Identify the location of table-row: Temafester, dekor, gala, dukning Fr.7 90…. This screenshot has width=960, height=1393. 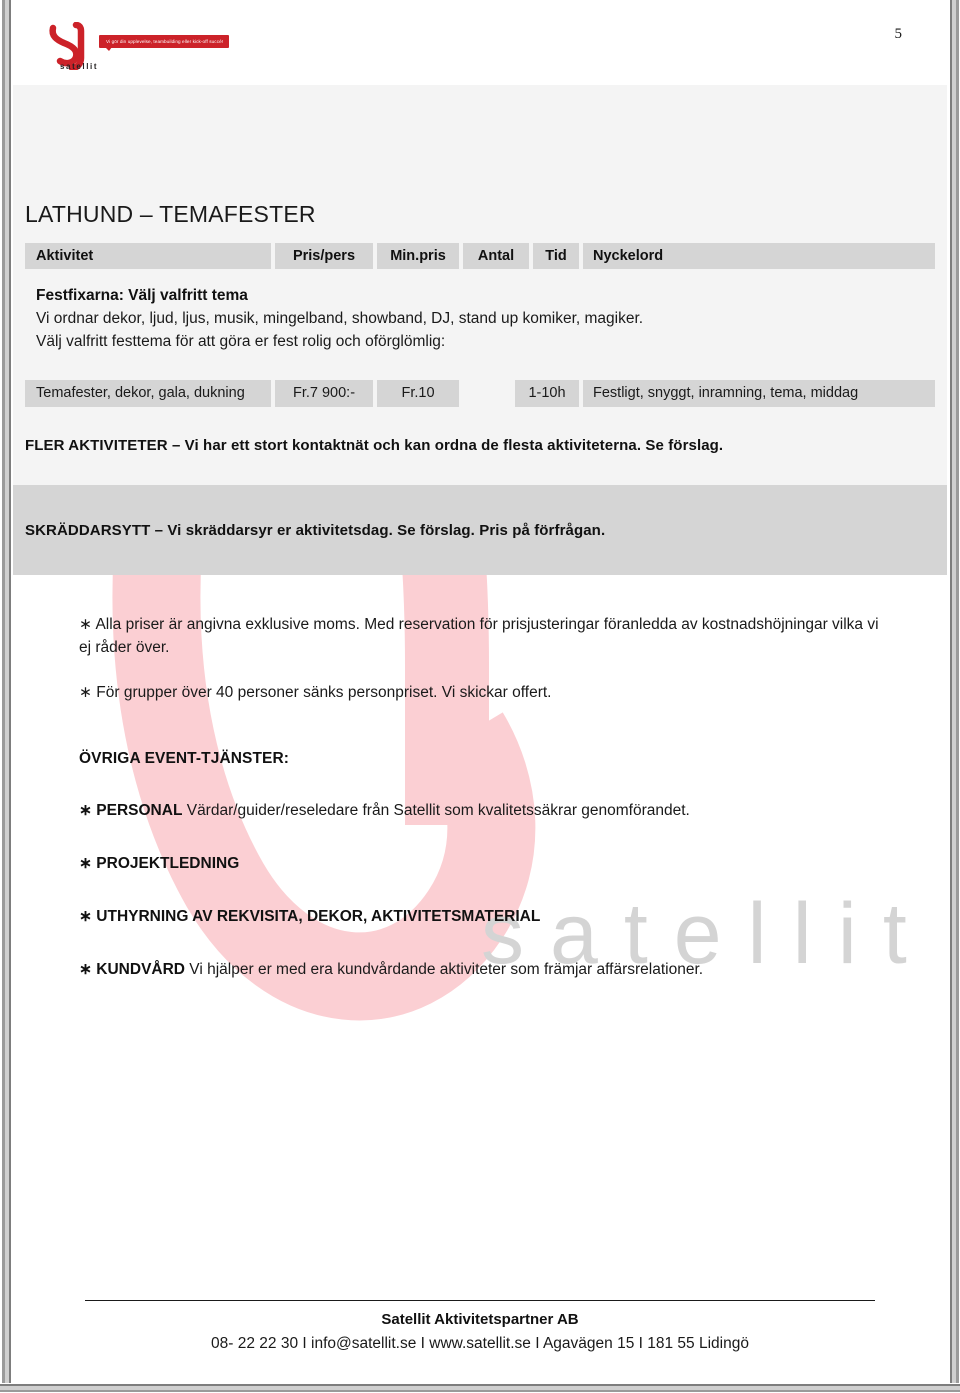
(480, 393).